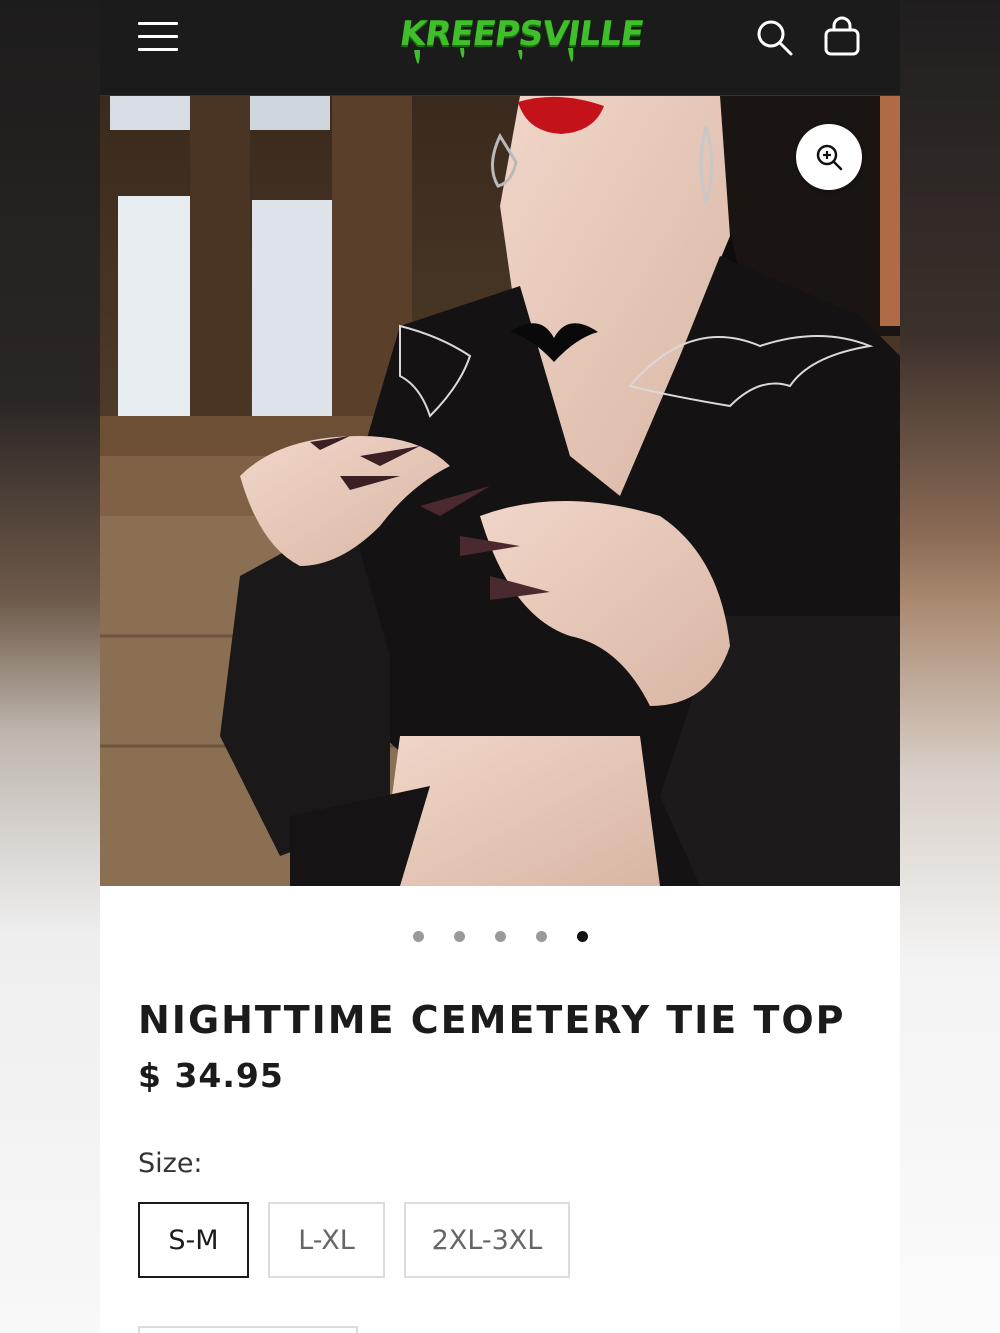 This screenshot has height=1333, width=1000. Describe the element at coordinates (842, 37) in the screenshot. I see `shopping-bag-icon` at that location.